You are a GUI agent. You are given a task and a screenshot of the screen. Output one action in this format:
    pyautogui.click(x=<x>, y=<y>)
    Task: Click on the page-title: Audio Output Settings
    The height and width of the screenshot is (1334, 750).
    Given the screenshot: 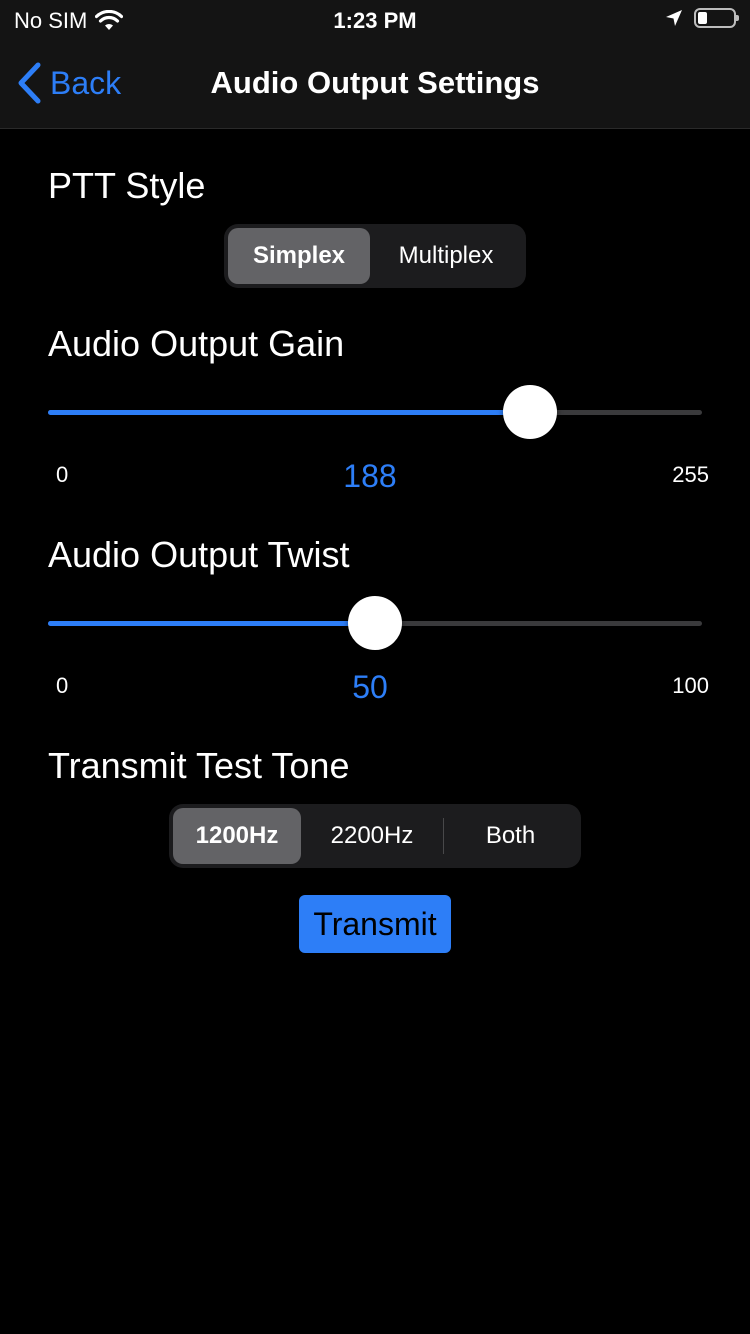 What is the action you would take?
    pyautogui.click(x=375, y=82)
    